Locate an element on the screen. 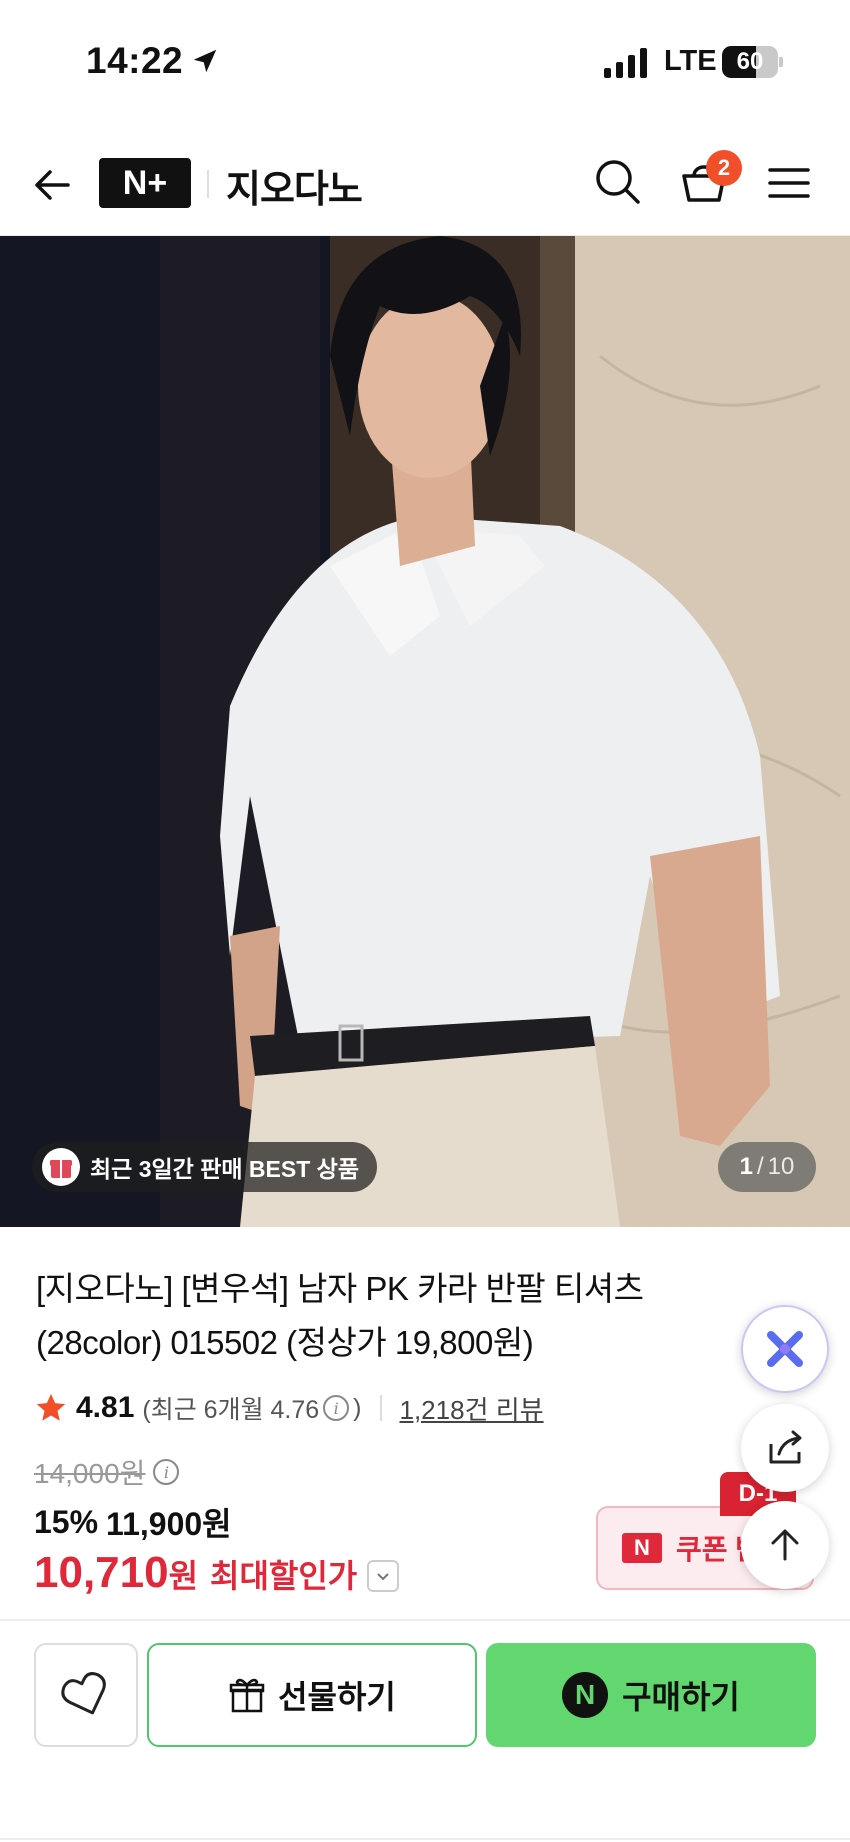 The width and height of the screenshot is (850, 1842). final-price-label: 최대할인가 is located at coordinates (284, 1576).